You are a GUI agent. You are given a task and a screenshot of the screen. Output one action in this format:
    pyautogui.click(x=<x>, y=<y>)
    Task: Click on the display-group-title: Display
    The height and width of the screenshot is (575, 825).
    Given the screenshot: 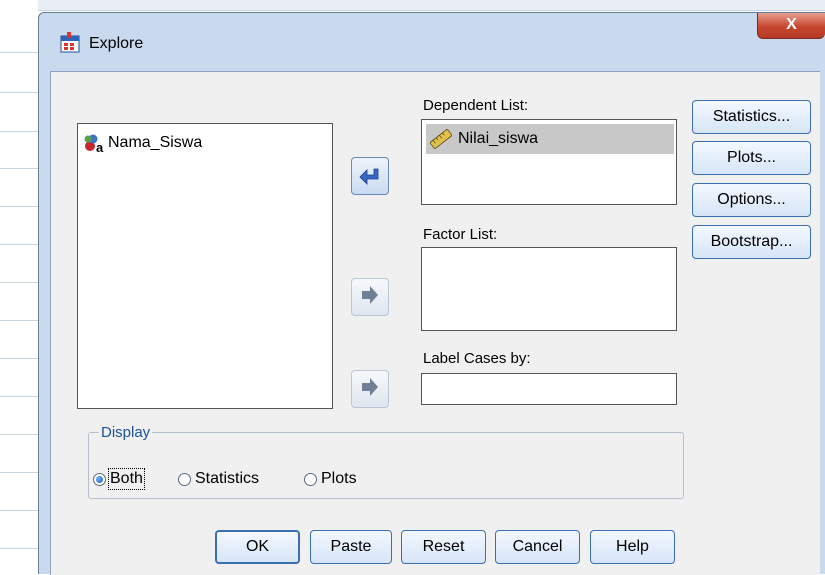 What is the action you would take?
    pyautogui.click(x=126, y=432)
    